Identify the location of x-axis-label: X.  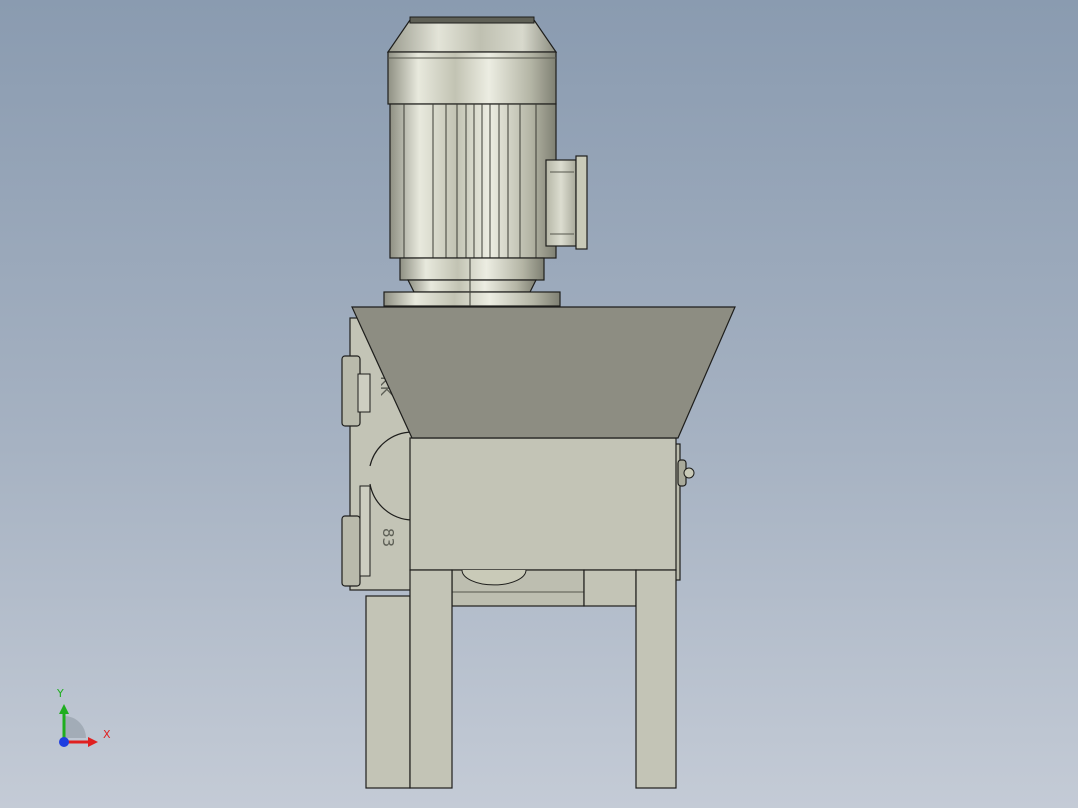
(107, 734).